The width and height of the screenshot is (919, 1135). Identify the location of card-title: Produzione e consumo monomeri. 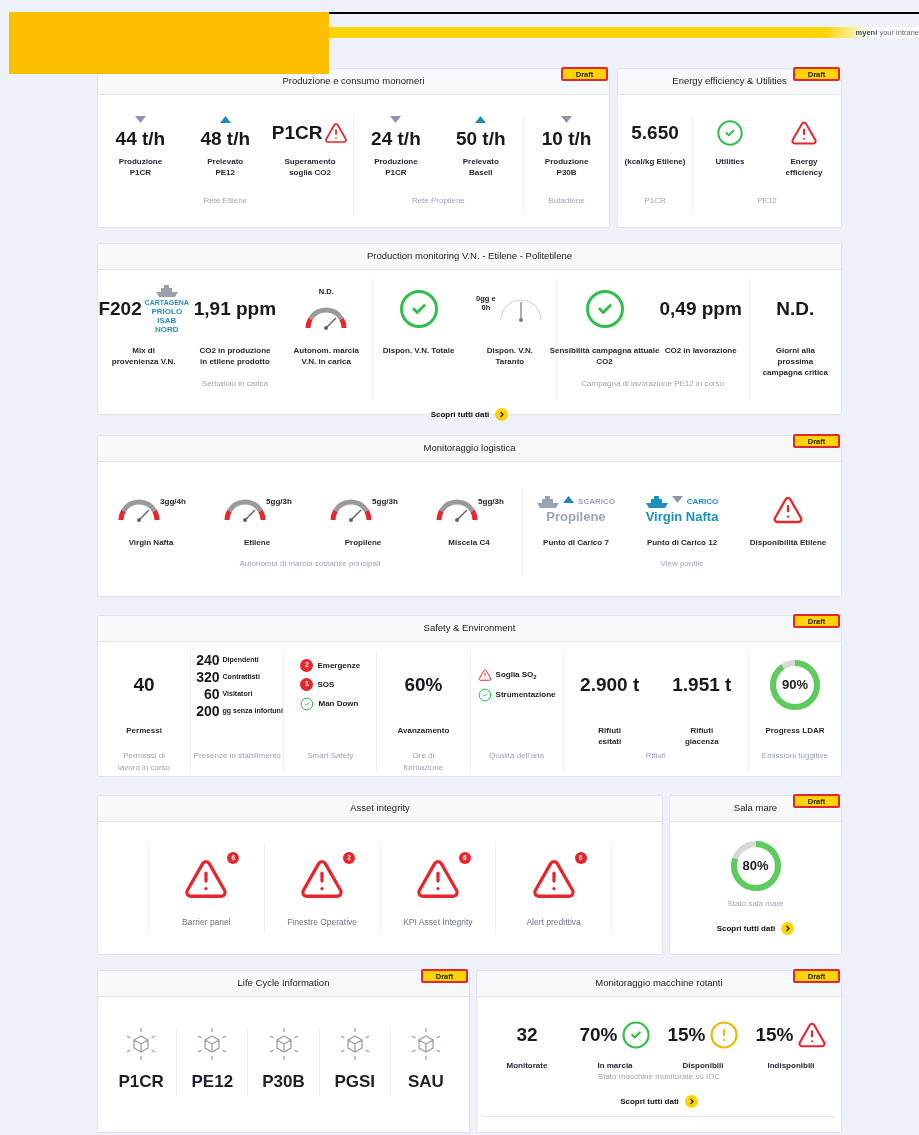
(353, 81).